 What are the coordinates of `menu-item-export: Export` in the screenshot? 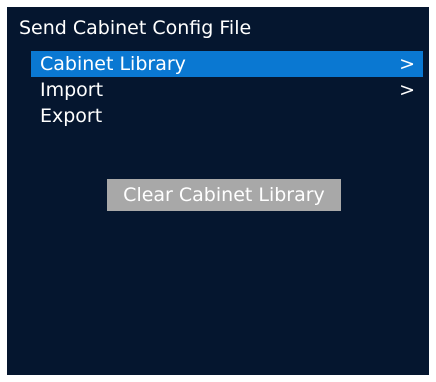 It's located at (227, 116).